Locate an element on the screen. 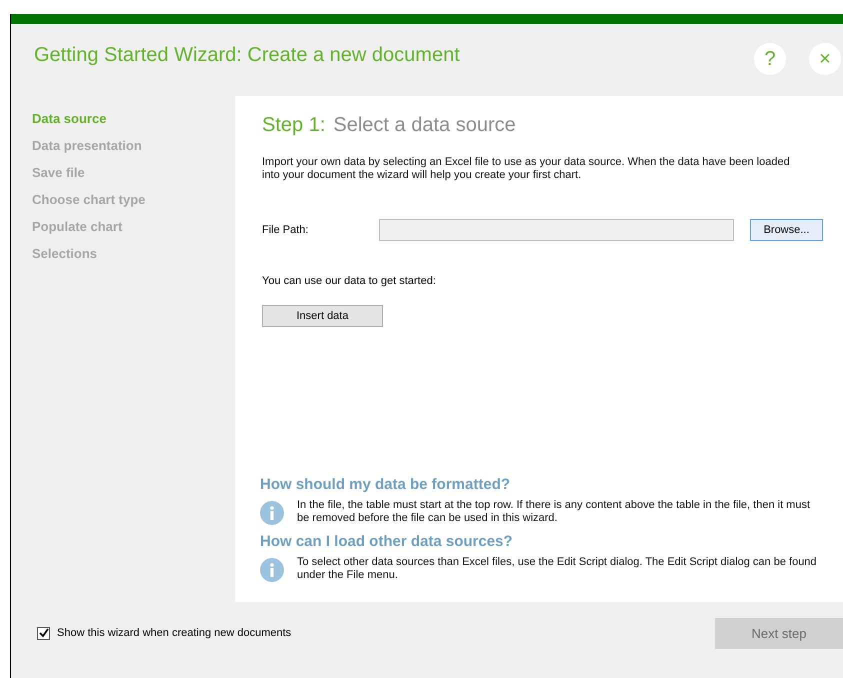  insert-data-button: Insert data is located at coordinates (322, 316).